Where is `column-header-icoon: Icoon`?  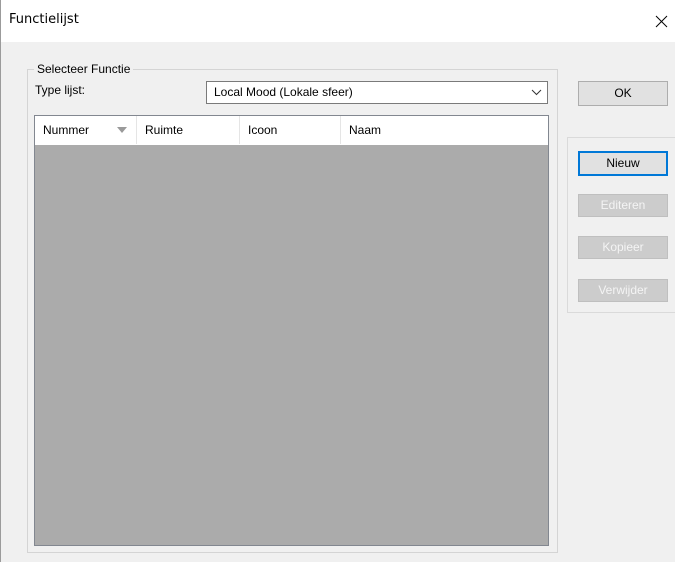 column-header-icoon: Icoon is located at coordinates (290, 130).